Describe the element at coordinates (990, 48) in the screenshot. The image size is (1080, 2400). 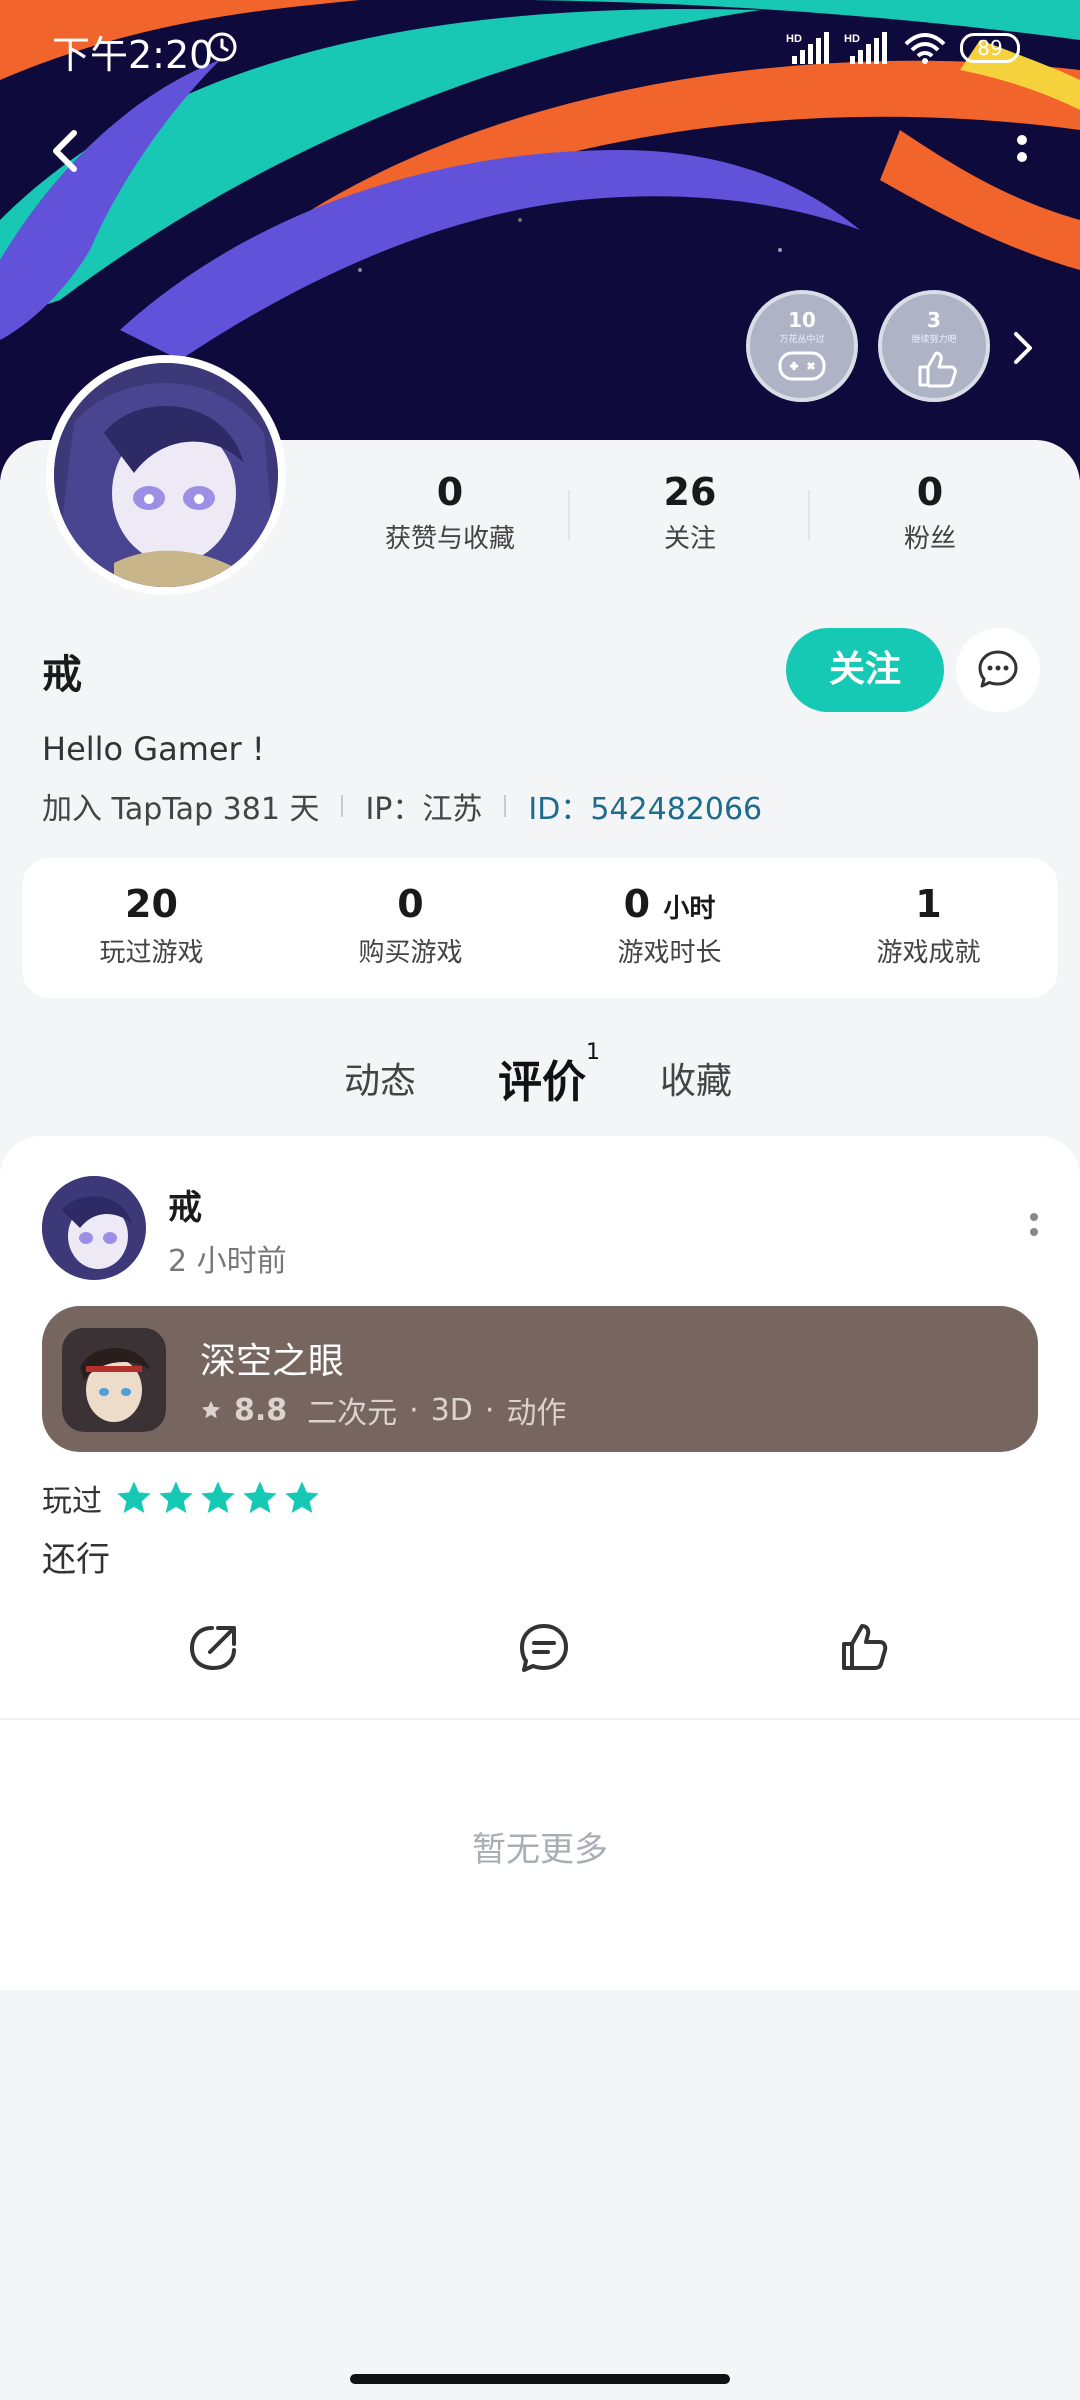
I see `battery-indicator: 89` at that location.